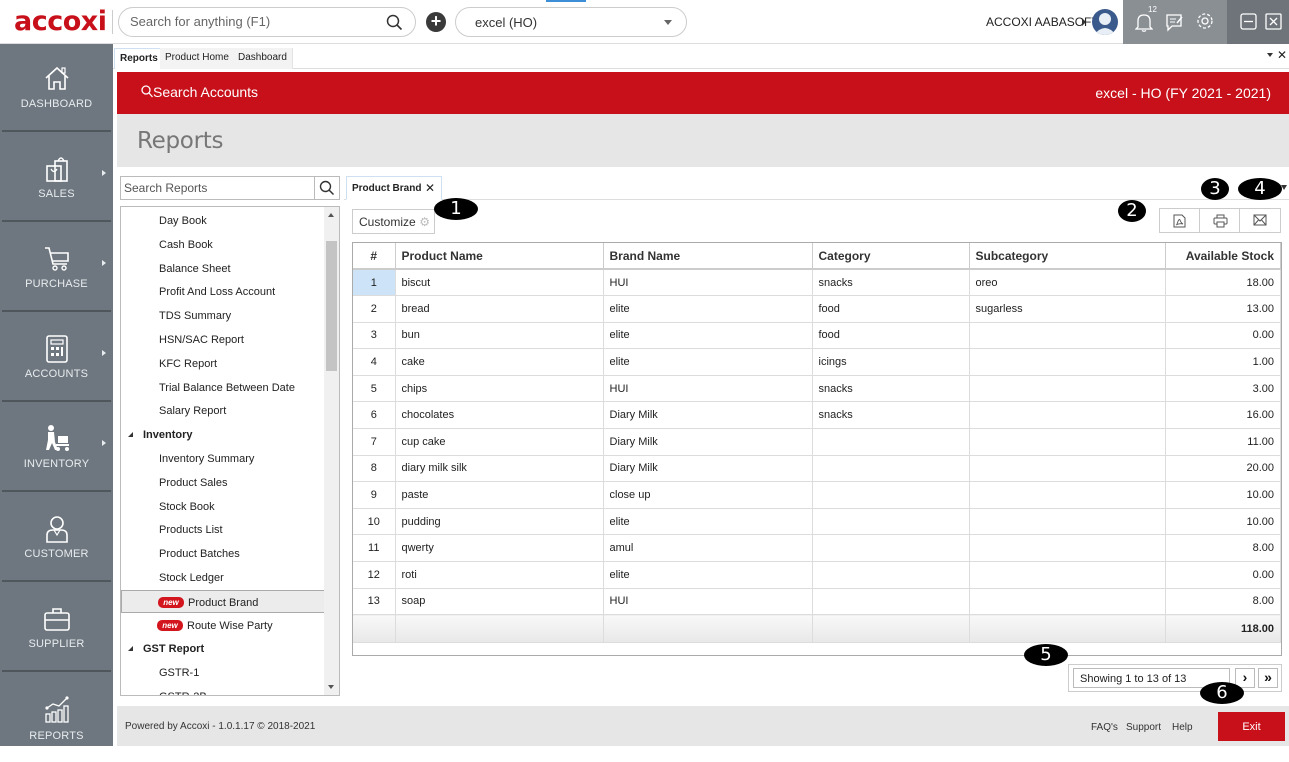  What do you see at coordinates (374, 309) in the screenshot?
I see `row-index: 2` at bounding box center [374, 309].